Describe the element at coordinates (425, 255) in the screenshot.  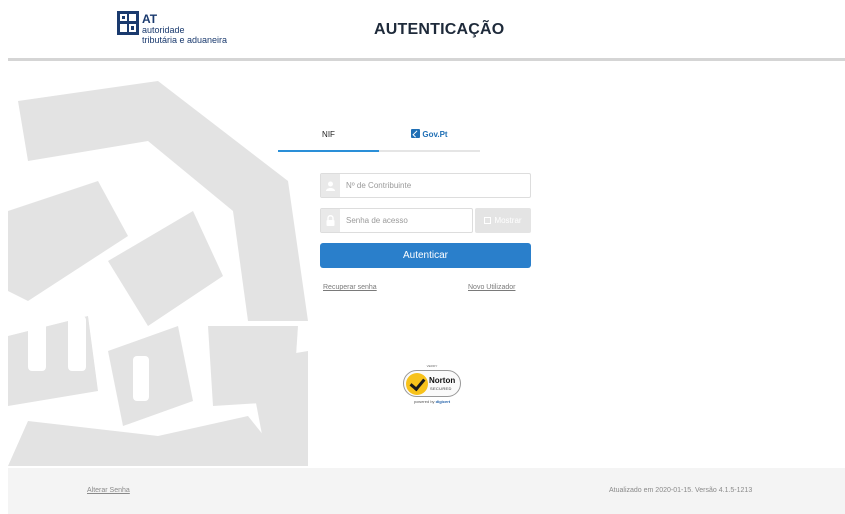
I see `authenticate-button: Autenticar` at that location.